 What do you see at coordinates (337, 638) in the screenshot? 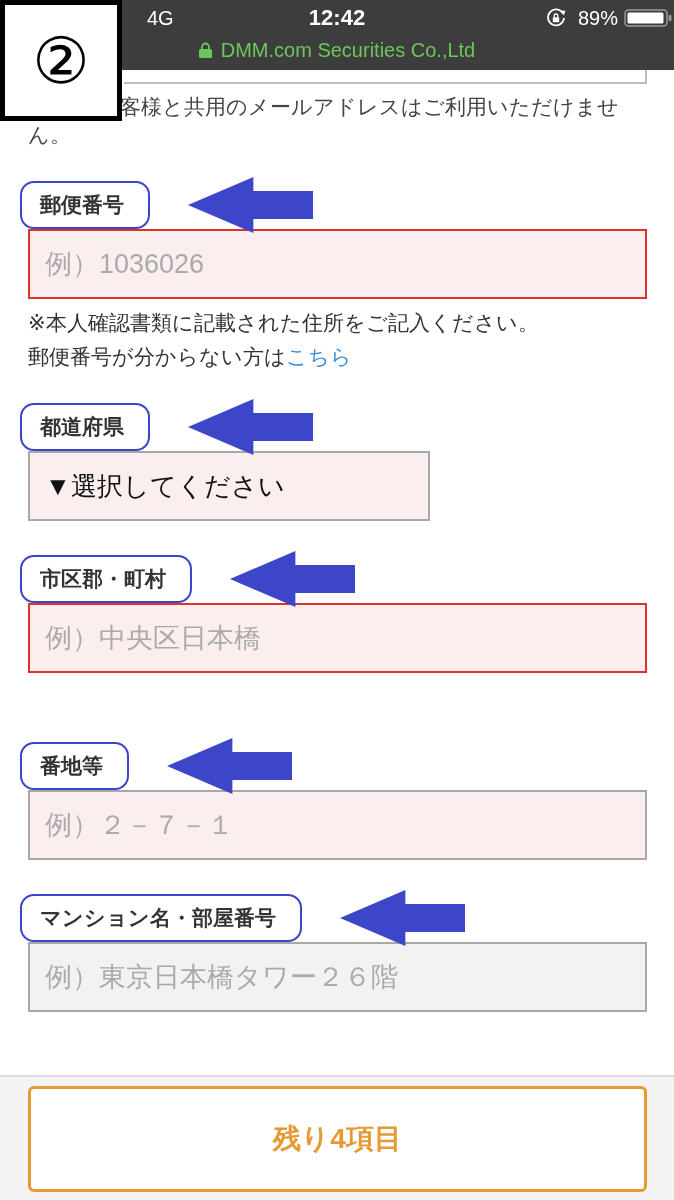
I see `input-field: 例）中央区日本橋` at bounding box center [337, 638].